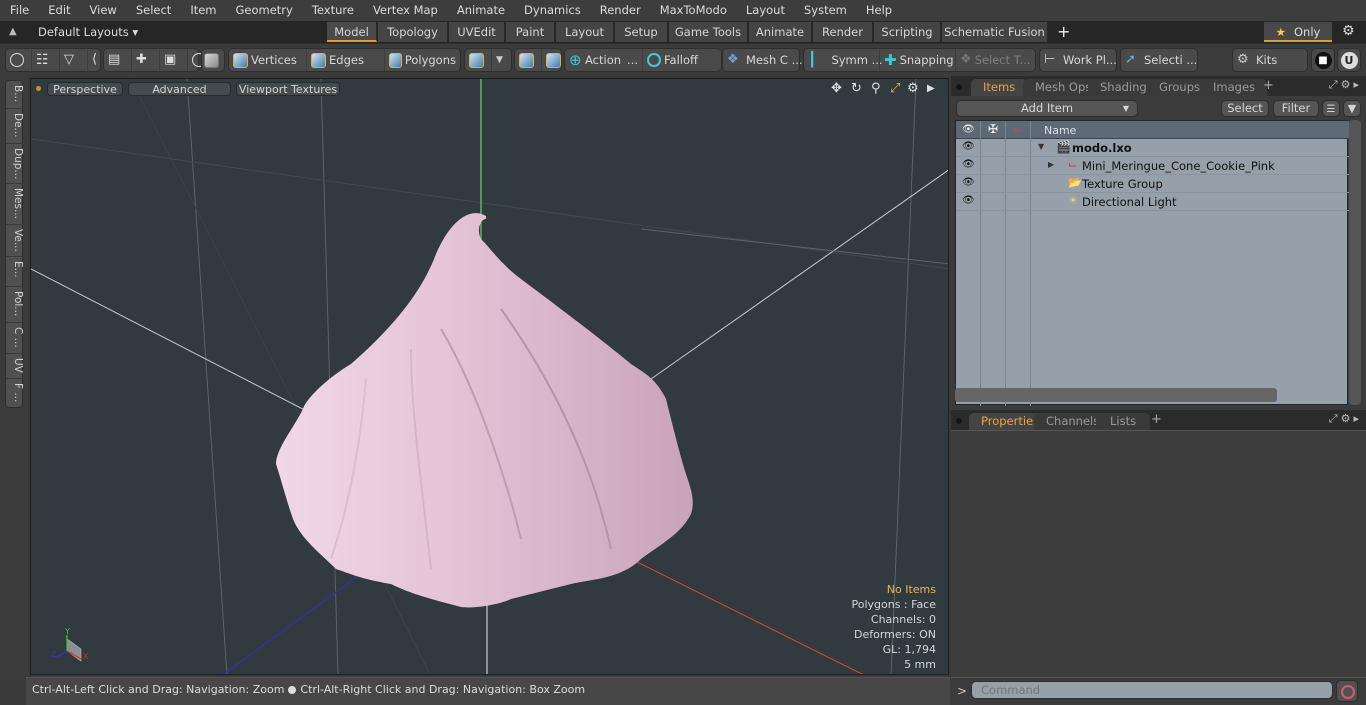  Describe the element at coordinates (1047, 108) in the screenshot. I see `add-item-dropdown: Add Item ▼` at that location.